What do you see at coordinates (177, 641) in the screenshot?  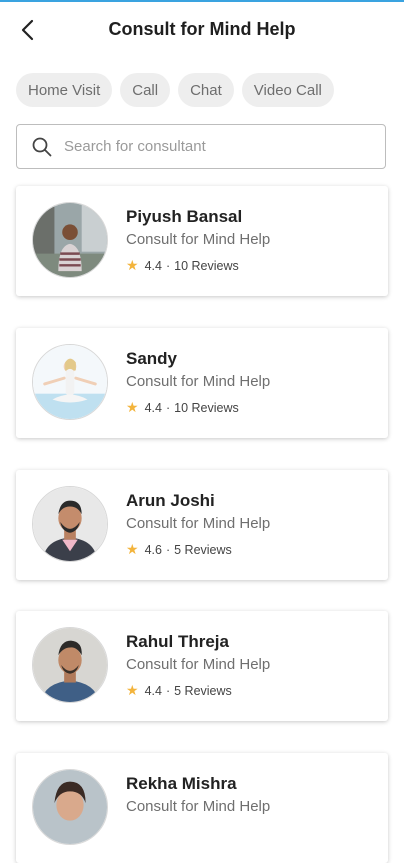 I see `consultant-name: Rahul Threja` at bounding box center [177, 641].